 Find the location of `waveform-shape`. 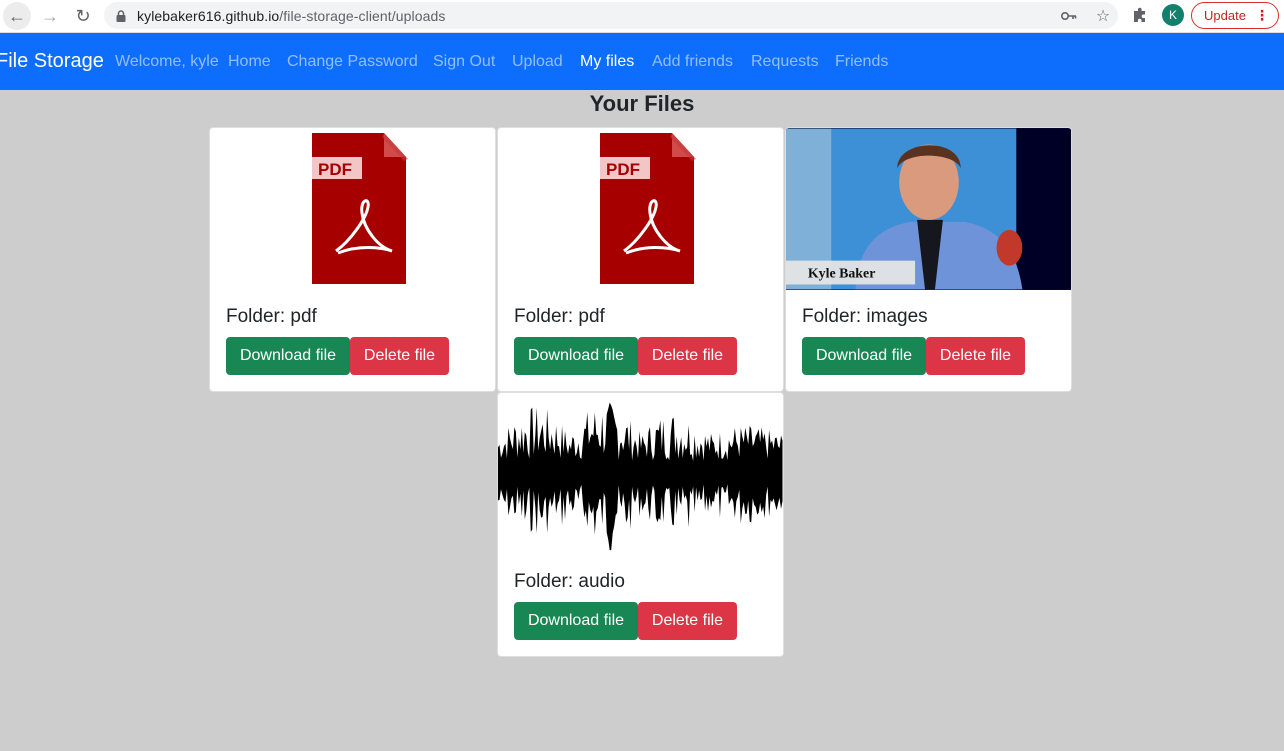

waveform-shape is located at coordinates (640, 476).